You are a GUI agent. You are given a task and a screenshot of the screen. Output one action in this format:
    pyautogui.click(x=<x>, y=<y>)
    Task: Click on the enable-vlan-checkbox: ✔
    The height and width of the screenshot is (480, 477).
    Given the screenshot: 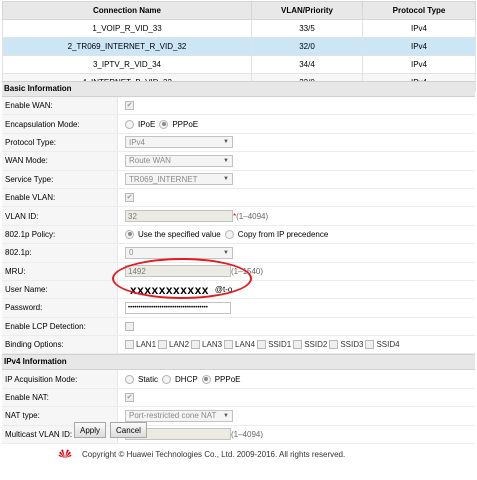 What is the action you would take?
    pyautogui.click(x=129, y=198)
    